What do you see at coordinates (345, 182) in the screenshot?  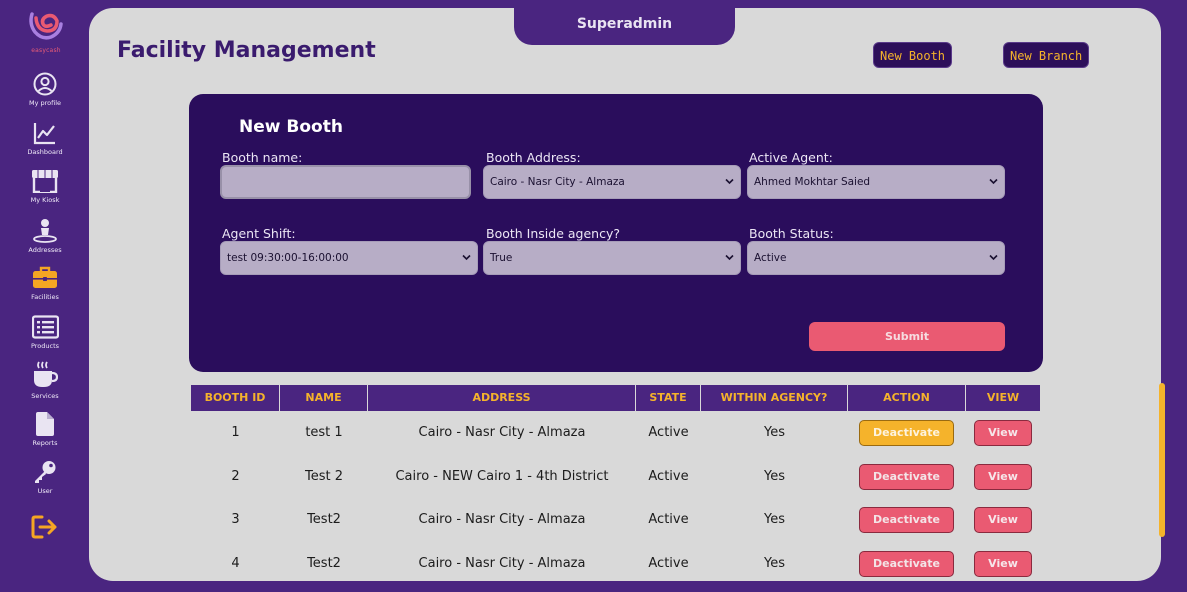 I see `booth-name-input` at bounding box center [345, 182].